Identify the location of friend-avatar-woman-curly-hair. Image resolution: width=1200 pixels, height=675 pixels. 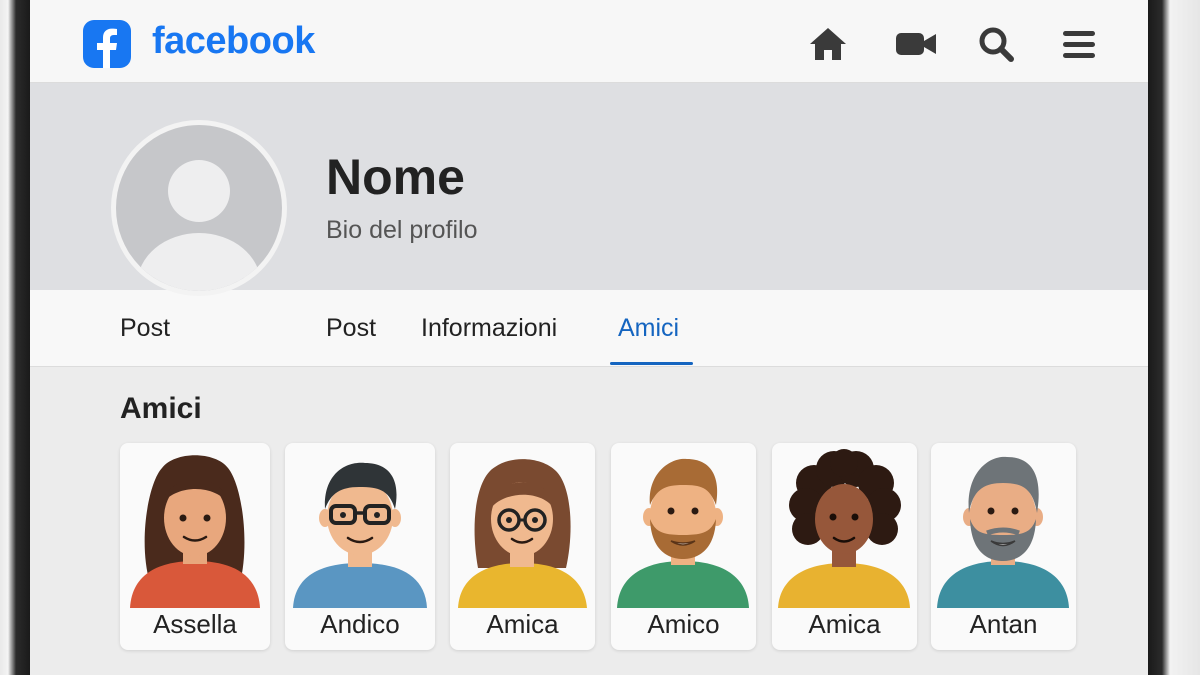
(844, 528).